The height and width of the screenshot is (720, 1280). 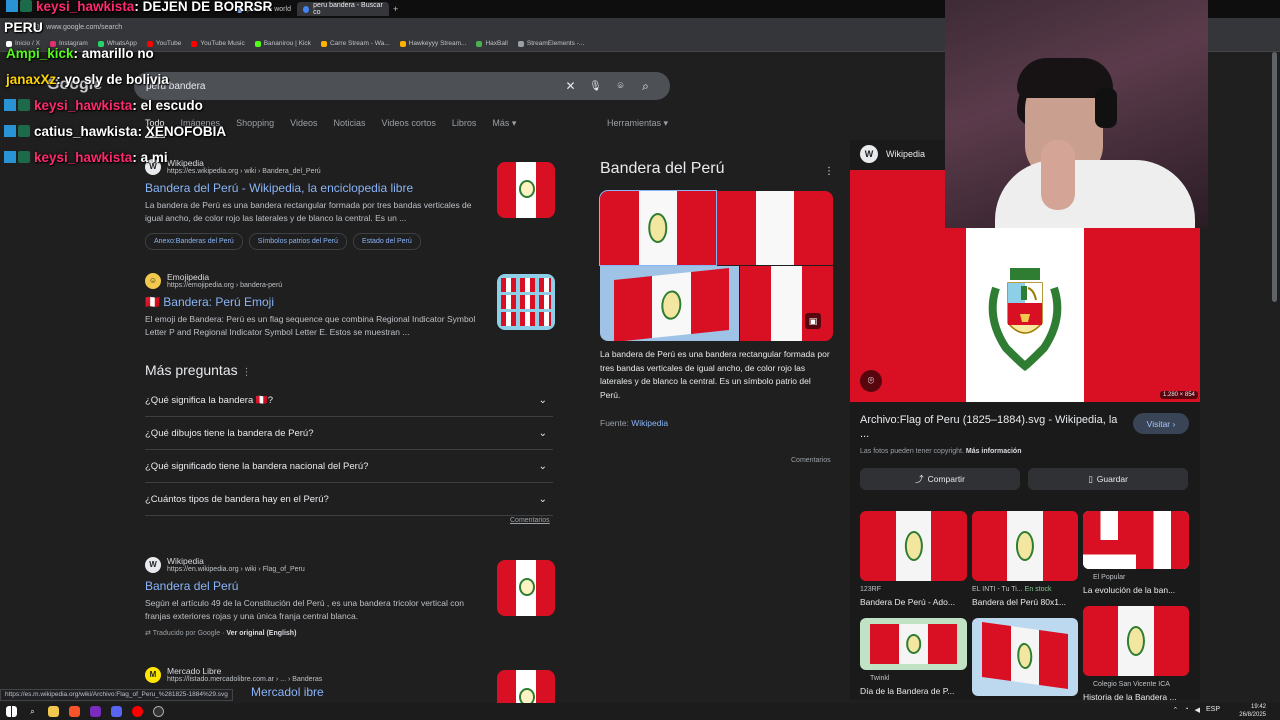 I want to click on tab-videos: Videos, so click(x=303, y=128).